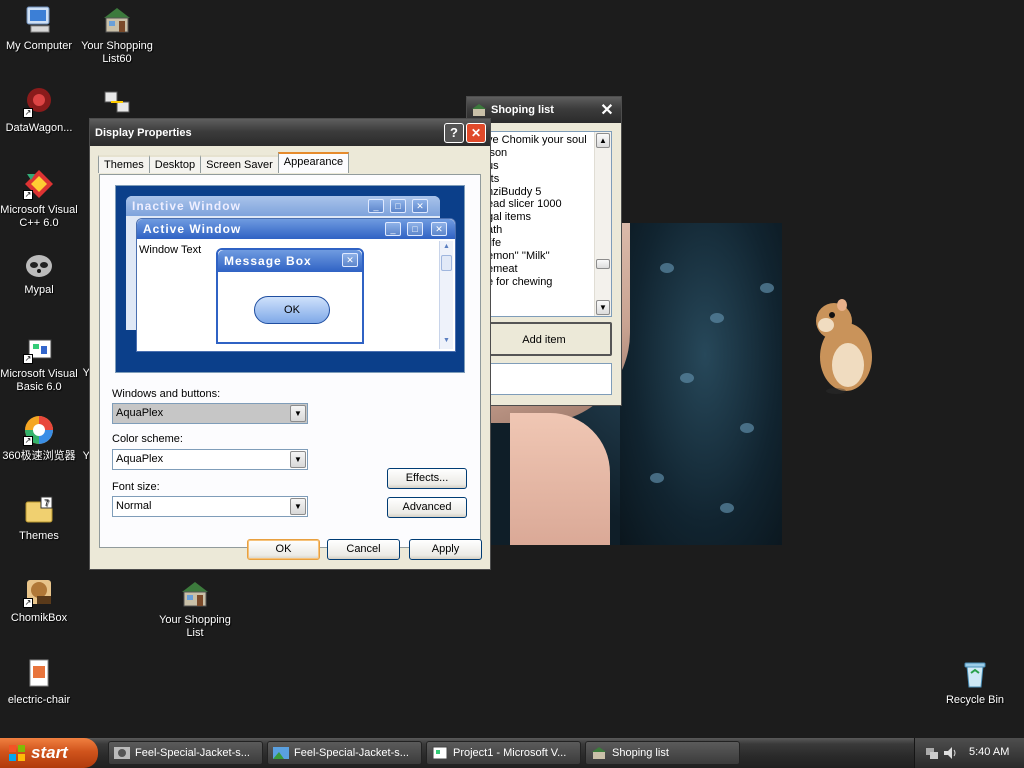 The image size is (1024, 768). I want to click on message-box-preview: Message Box ✕ OK, so click(290, 296).